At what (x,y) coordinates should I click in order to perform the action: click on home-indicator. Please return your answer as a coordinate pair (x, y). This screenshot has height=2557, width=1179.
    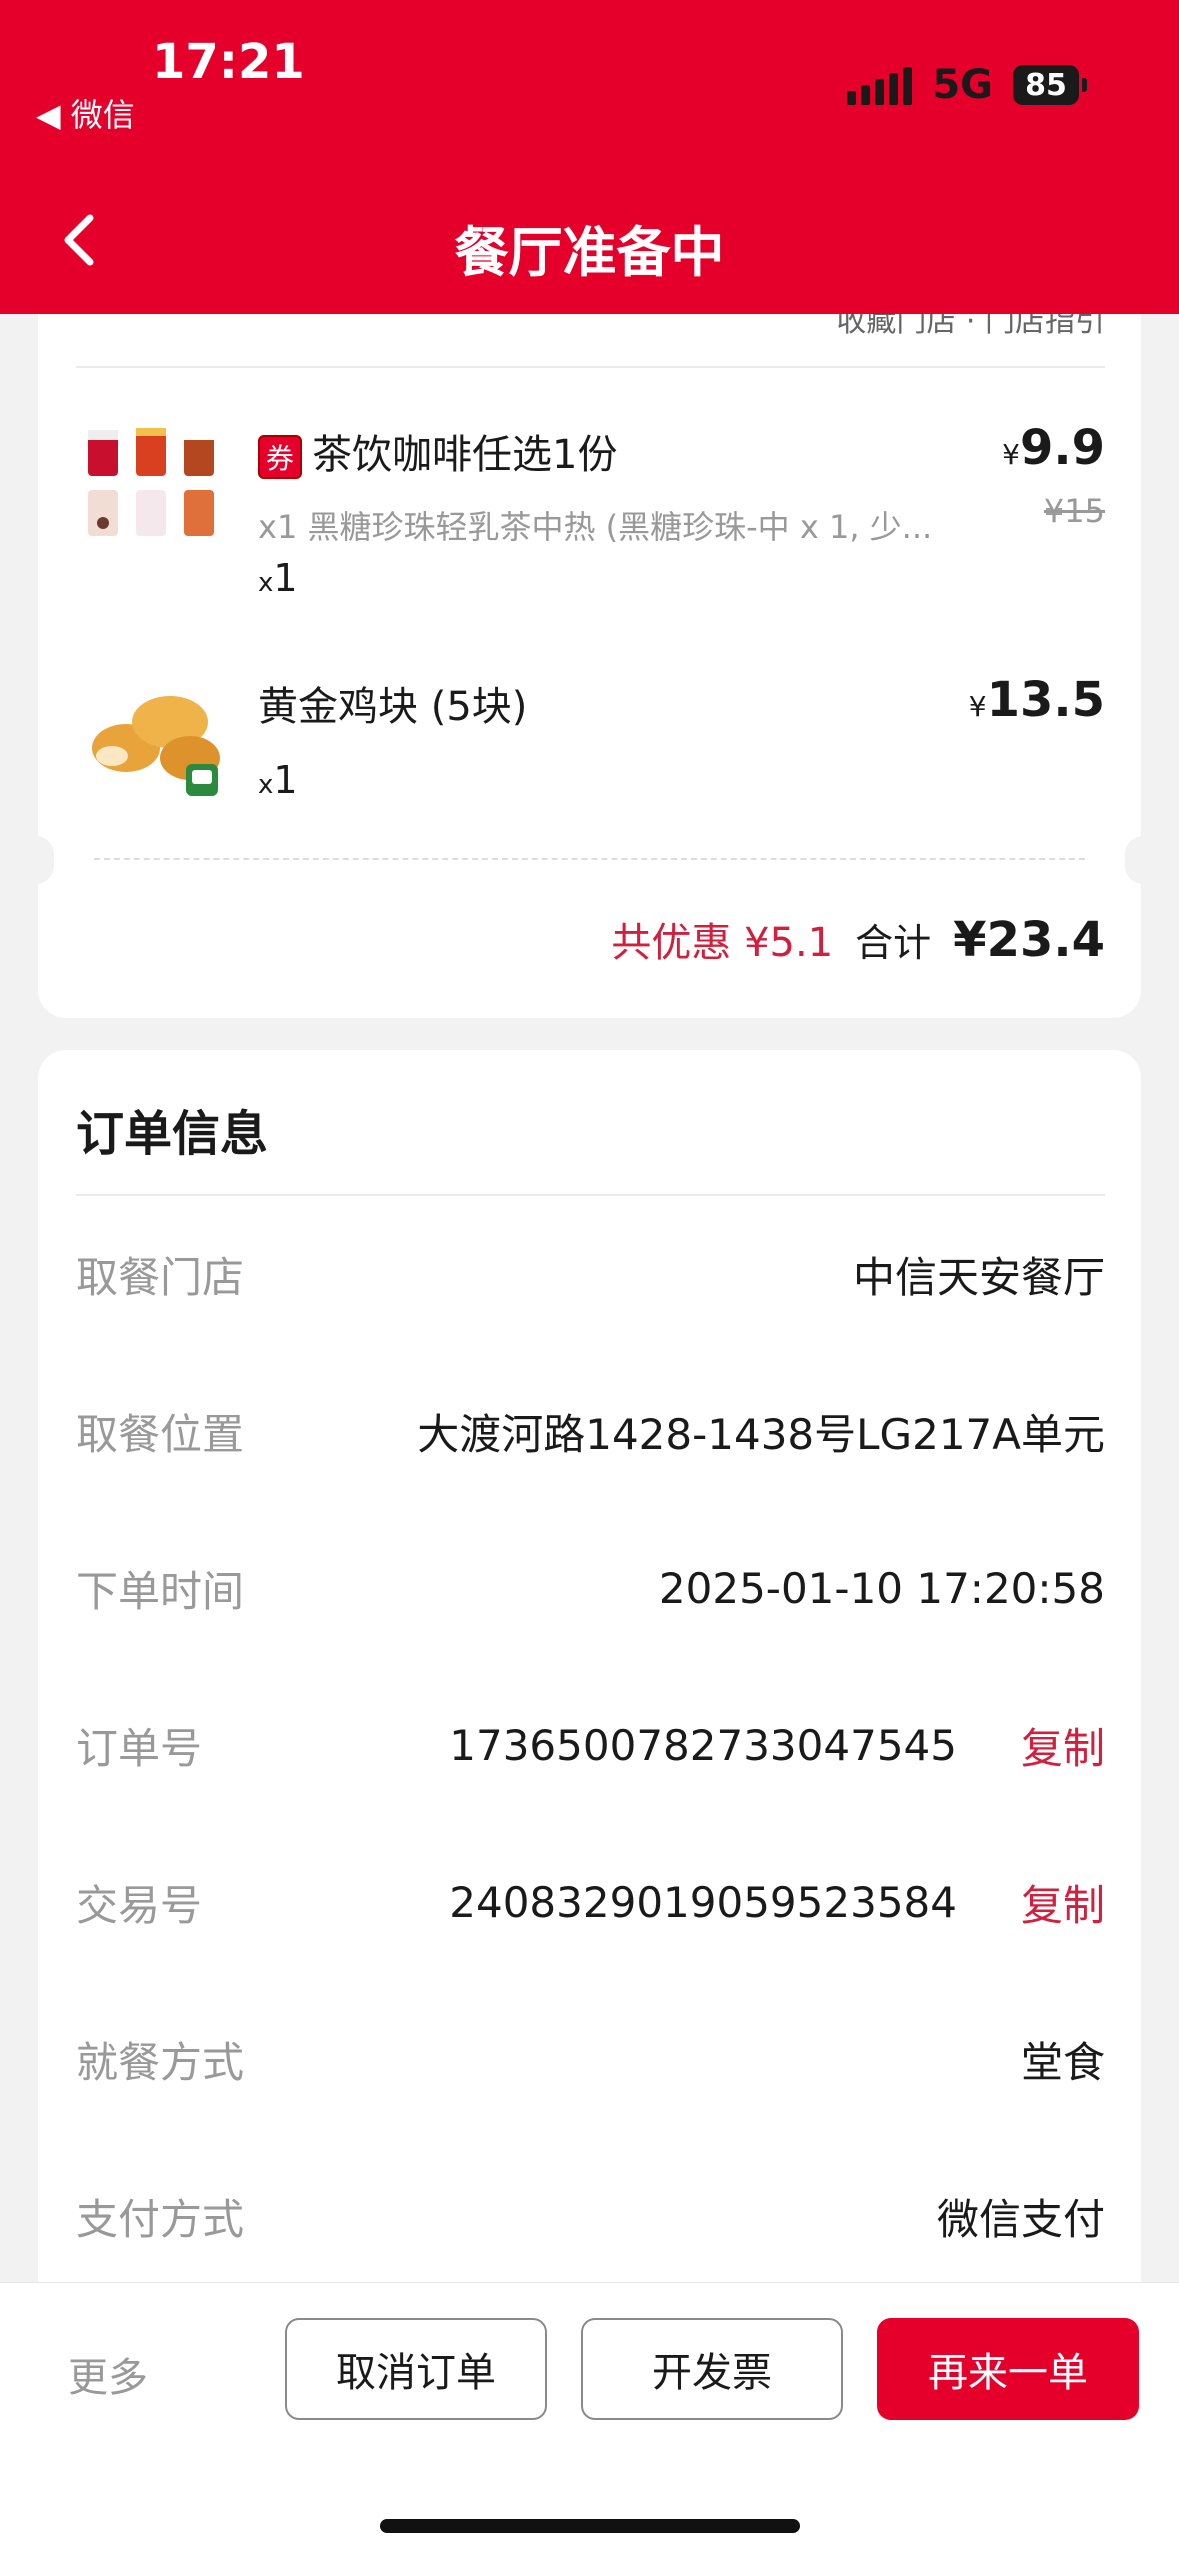
    Looking at the image, I should click on (590, 2526).